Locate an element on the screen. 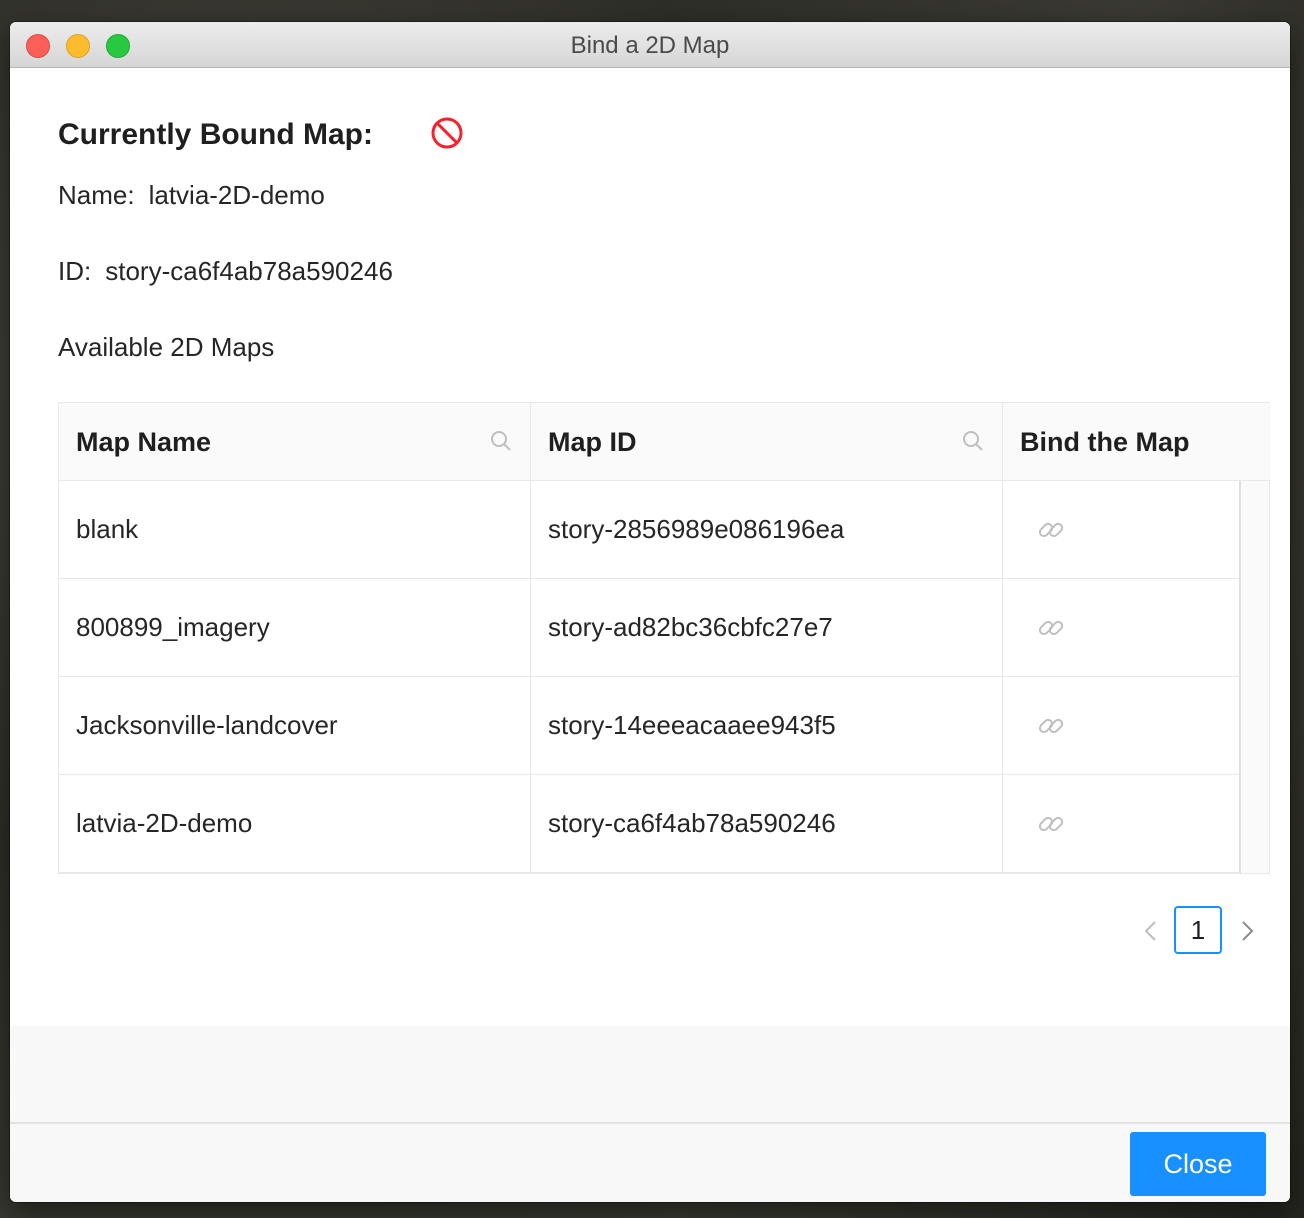  dialog-footer: Close is located at coordinates (650, 1114).